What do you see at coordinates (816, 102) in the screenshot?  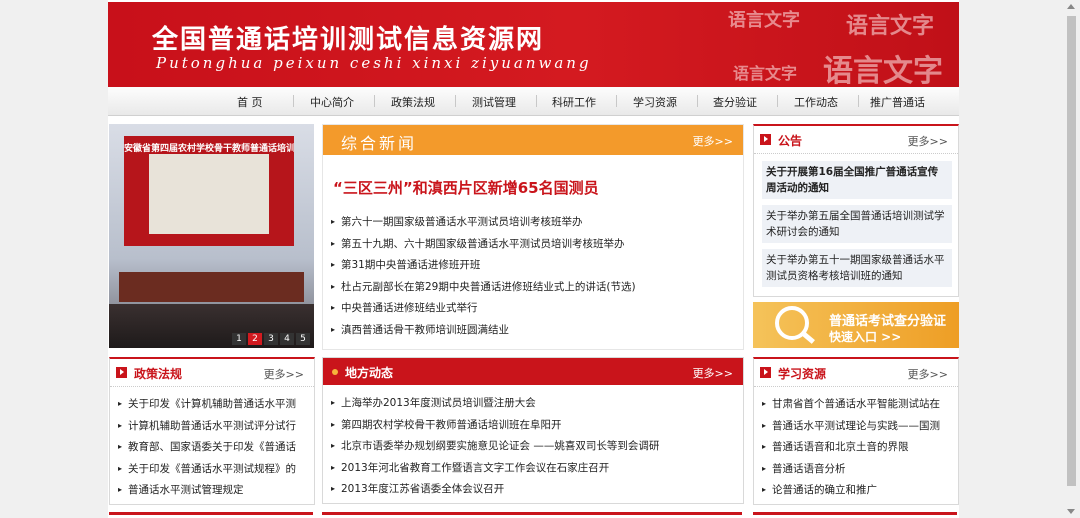 I see `nav-work-news: 工作动态` at bounding box center [816, 102].